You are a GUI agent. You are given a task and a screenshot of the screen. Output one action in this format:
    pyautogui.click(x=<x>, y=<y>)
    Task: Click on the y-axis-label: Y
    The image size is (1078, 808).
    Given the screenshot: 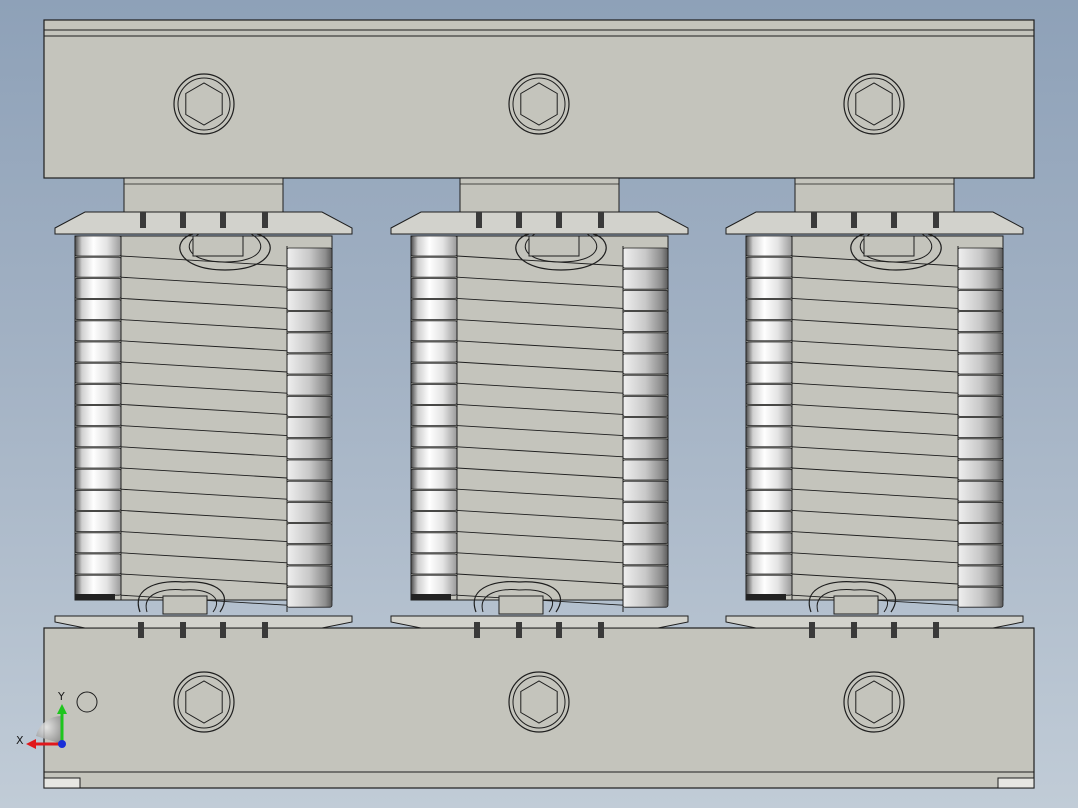 What is the action you would take?
    pyautogui.click(x=61, y=696)
    